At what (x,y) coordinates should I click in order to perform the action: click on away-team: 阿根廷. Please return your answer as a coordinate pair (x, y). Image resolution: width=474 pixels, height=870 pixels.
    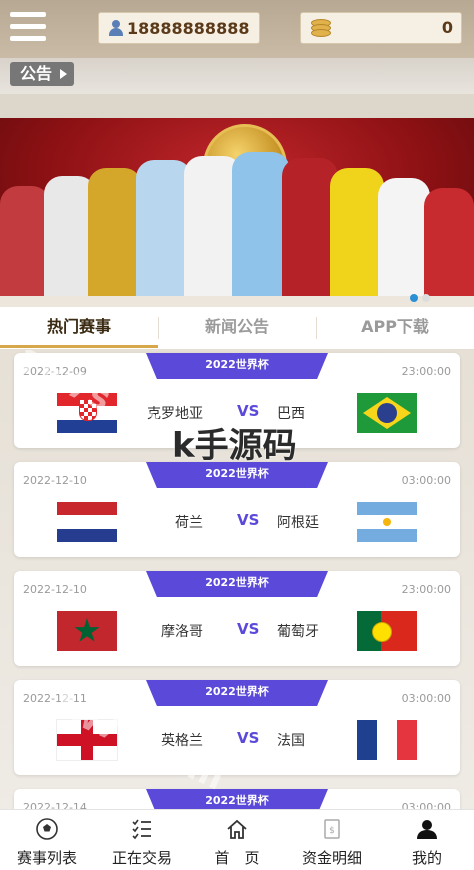
    Looking at the image, I should click on (298, 523).